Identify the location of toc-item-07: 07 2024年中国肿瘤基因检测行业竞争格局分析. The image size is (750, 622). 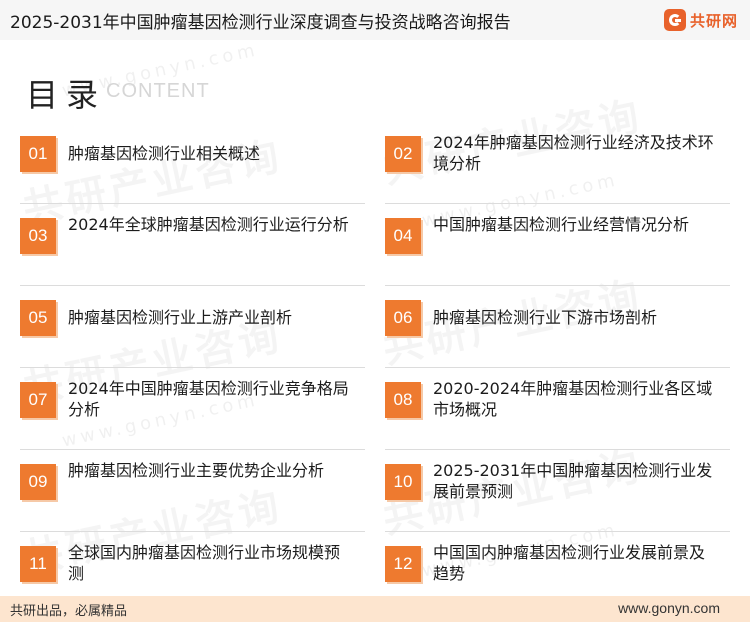
(192, 409).